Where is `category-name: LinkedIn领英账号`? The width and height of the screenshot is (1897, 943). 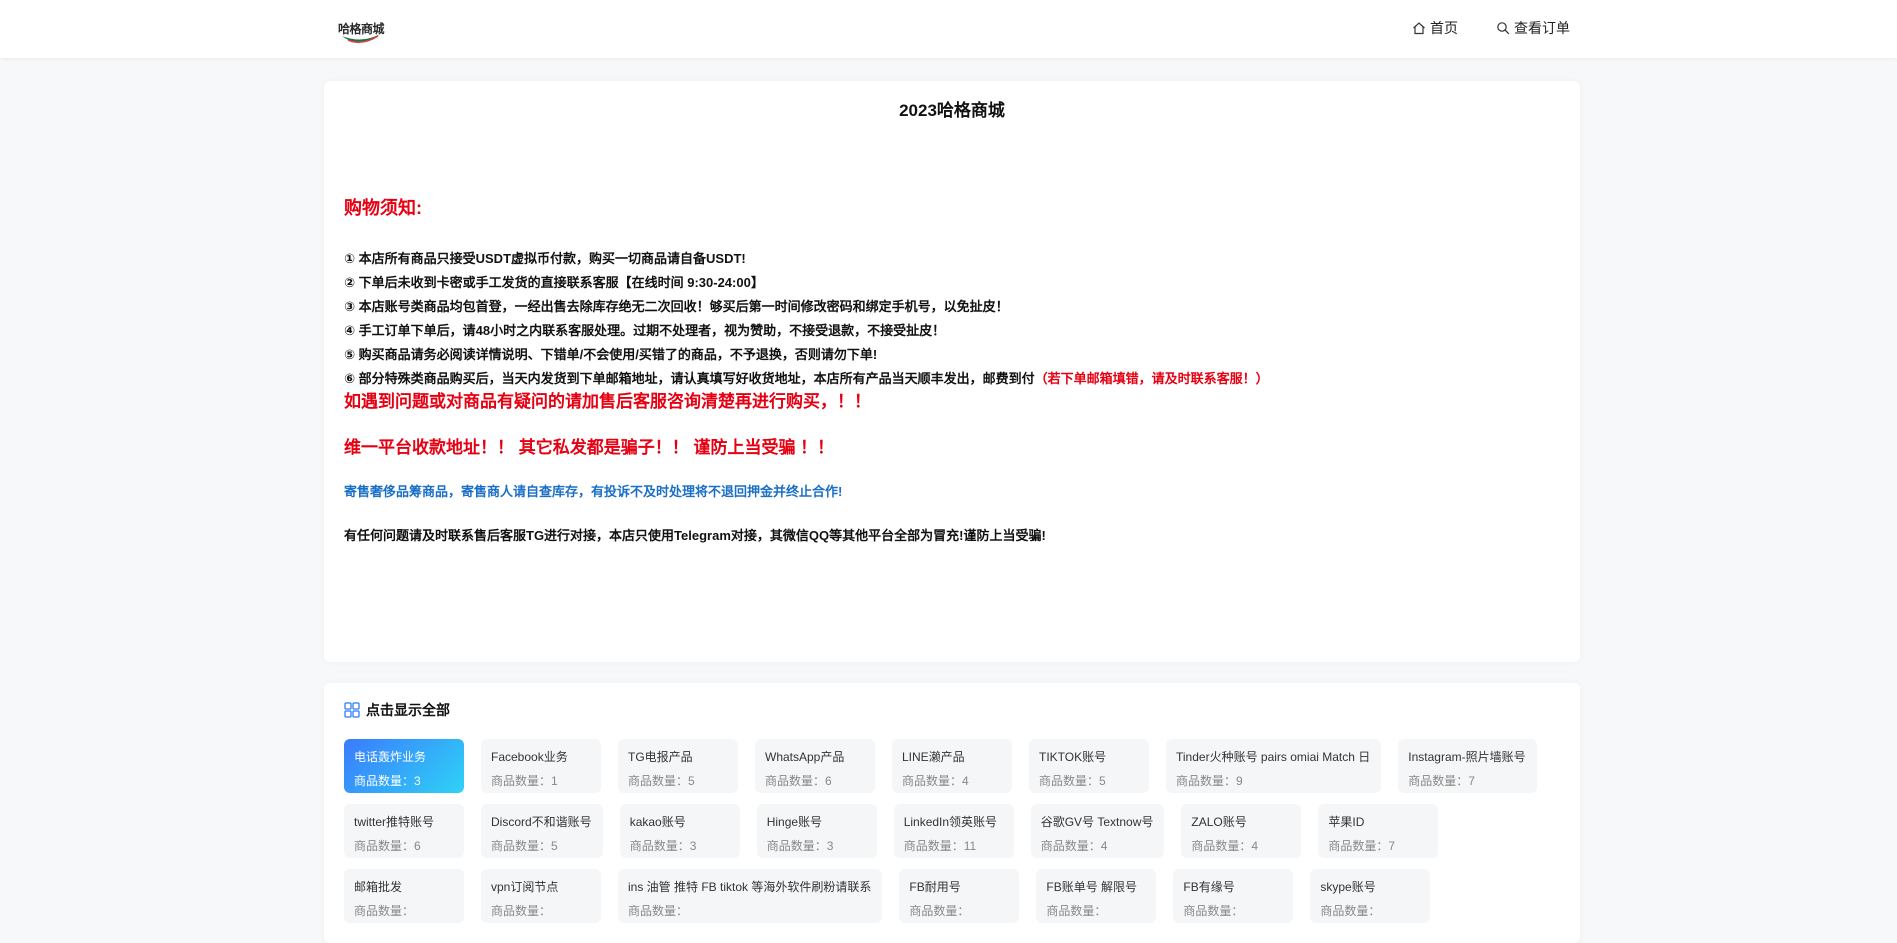 category-name: LinkedIn领英账号 is located at coordinates (950, 822).